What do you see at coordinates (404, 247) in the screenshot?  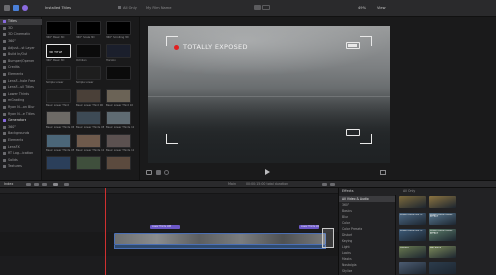 I see `effect-thumbnail-label: Camera` at bounding box center [404, 247].